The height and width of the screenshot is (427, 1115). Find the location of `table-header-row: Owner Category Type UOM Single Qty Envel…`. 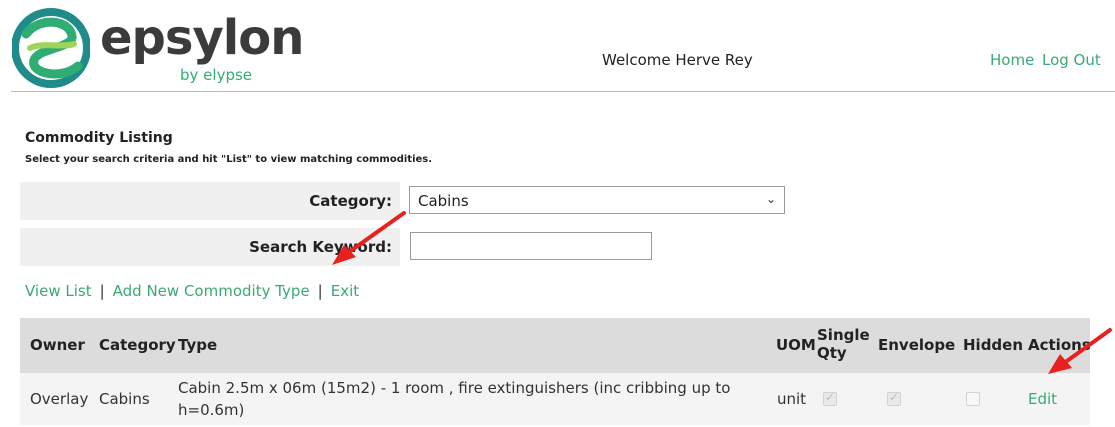

table-header-row: Owner Category Type UOM Single Qty Envel… is located at coordinates (555, 345).